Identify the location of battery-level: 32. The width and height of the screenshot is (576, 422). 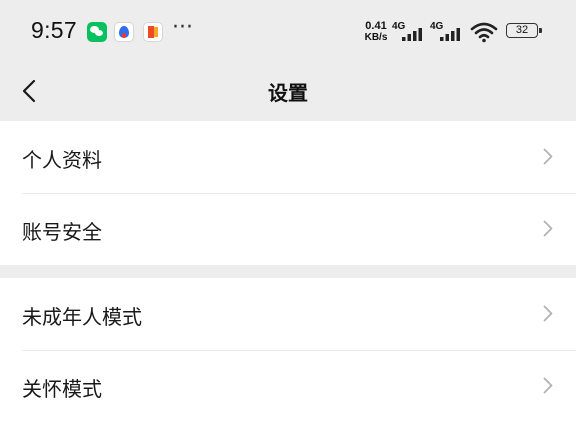
(522, 30).